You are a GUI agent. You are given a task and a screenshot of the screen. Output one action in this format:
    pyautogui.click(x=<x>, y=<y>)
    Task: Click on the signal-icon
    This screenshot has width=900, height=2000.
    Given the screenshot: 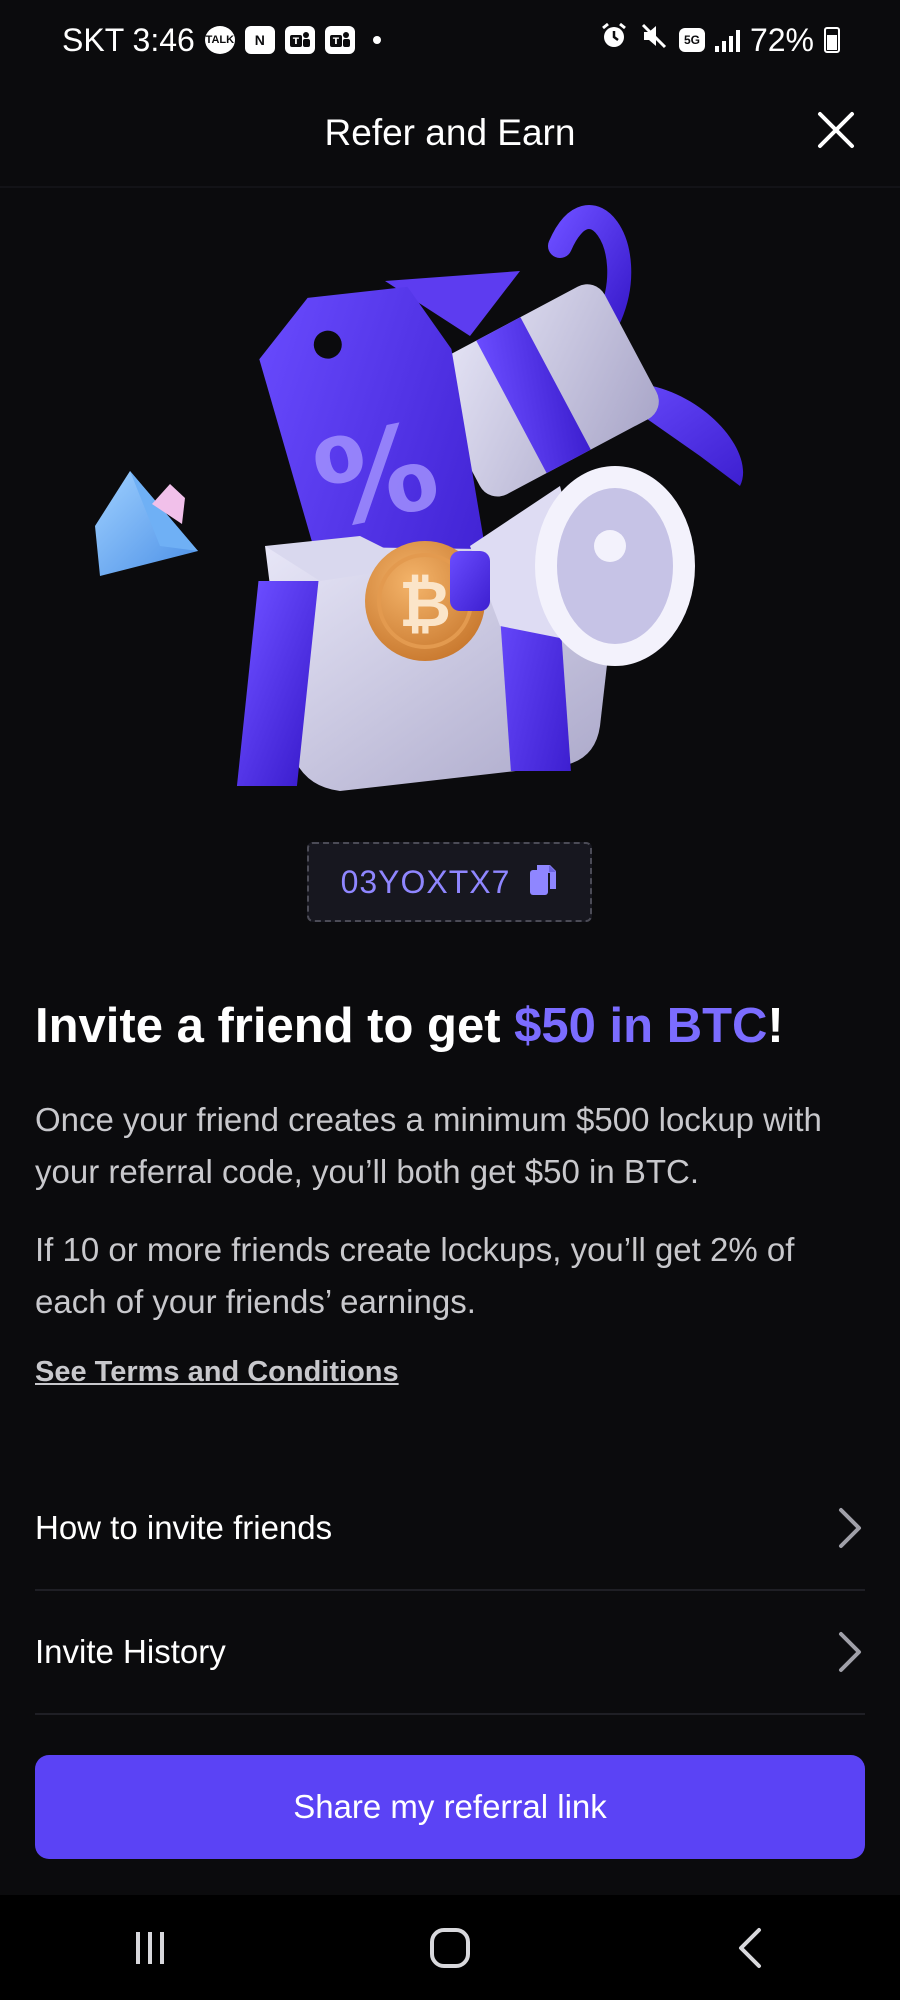 What is the action you would take?
    pyautogui.click(x=727, y=40)
    